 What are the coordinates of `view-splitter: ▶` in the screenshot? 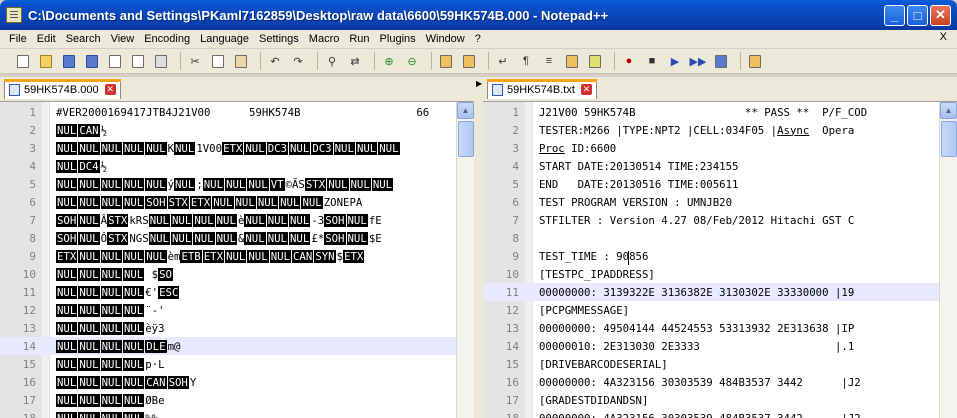 It's located at (478, 247).